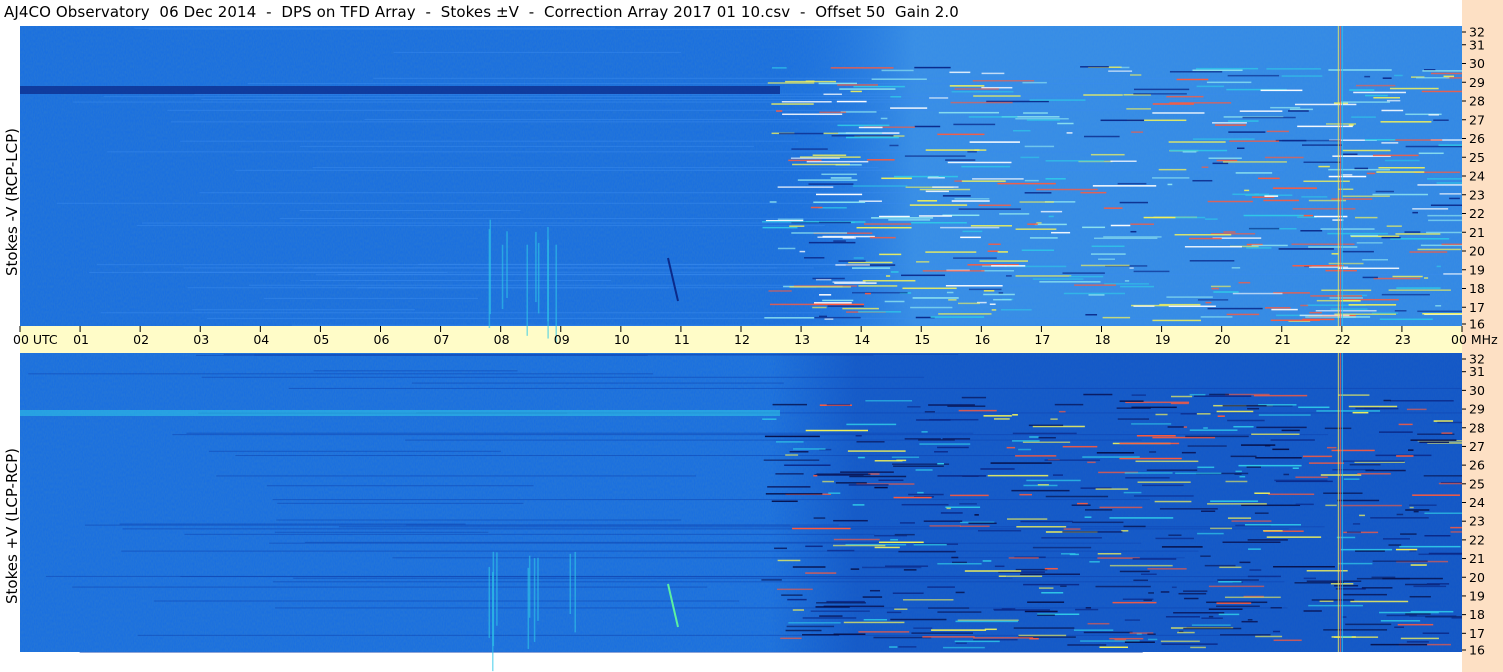  I want to click on freq-tick-label: 25, so click(1477, 157).